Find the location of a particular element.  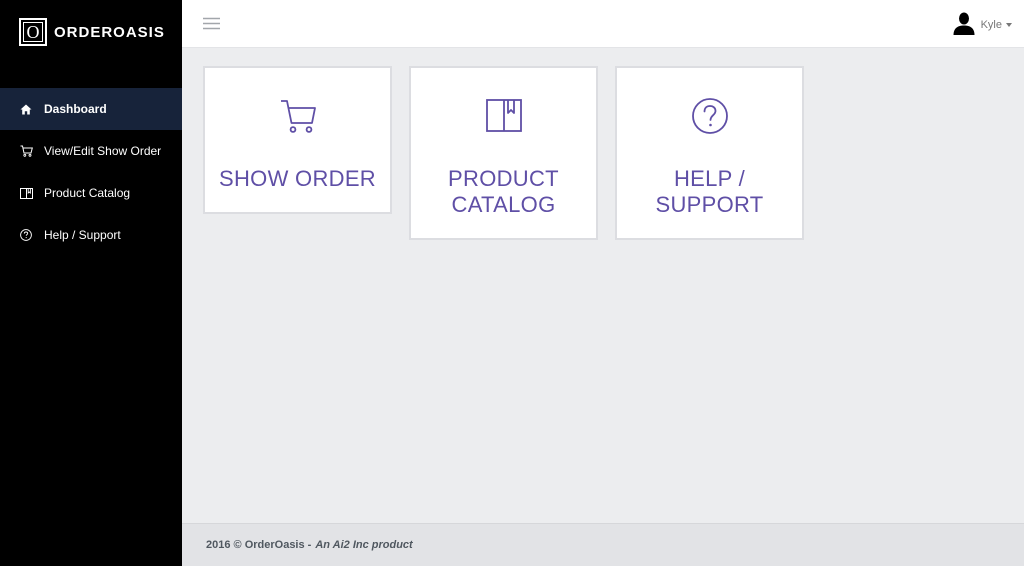

brand-logo: O ORDEROASIS is located at coordinates (92, 32).